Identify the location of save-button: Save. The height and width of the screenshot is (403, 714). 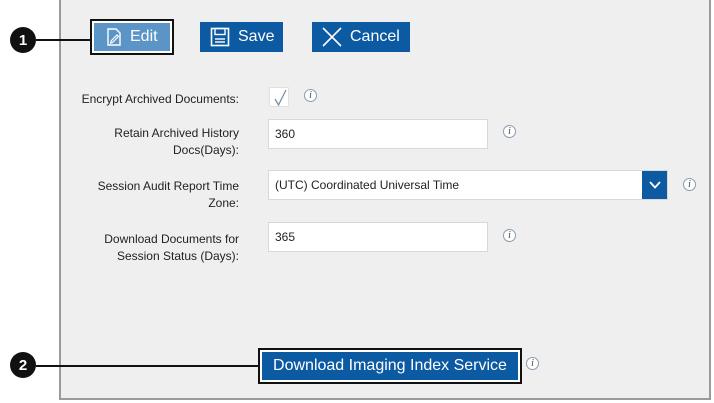
(241, 37).